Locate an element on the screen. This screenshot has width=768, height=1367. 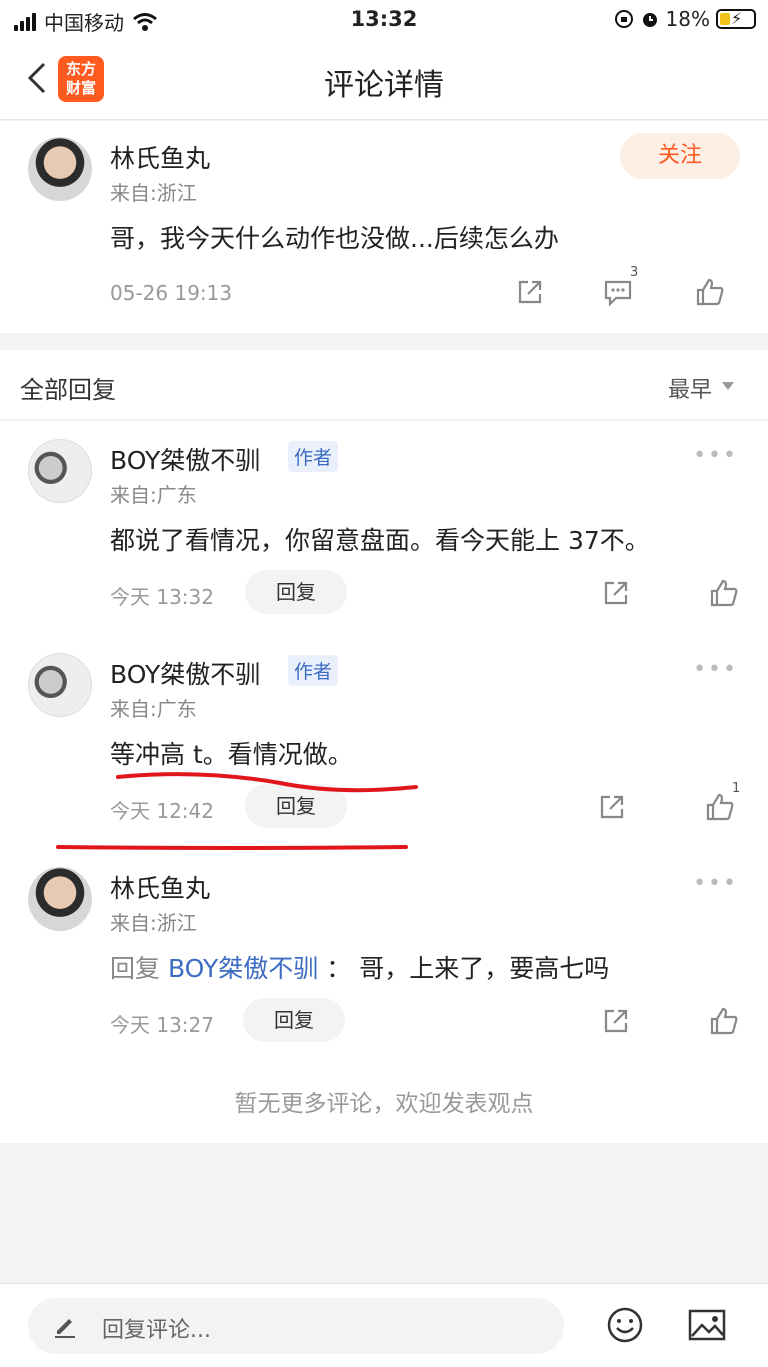
reply-time: 今天 13:27 is located at coordinates (162, 1025).